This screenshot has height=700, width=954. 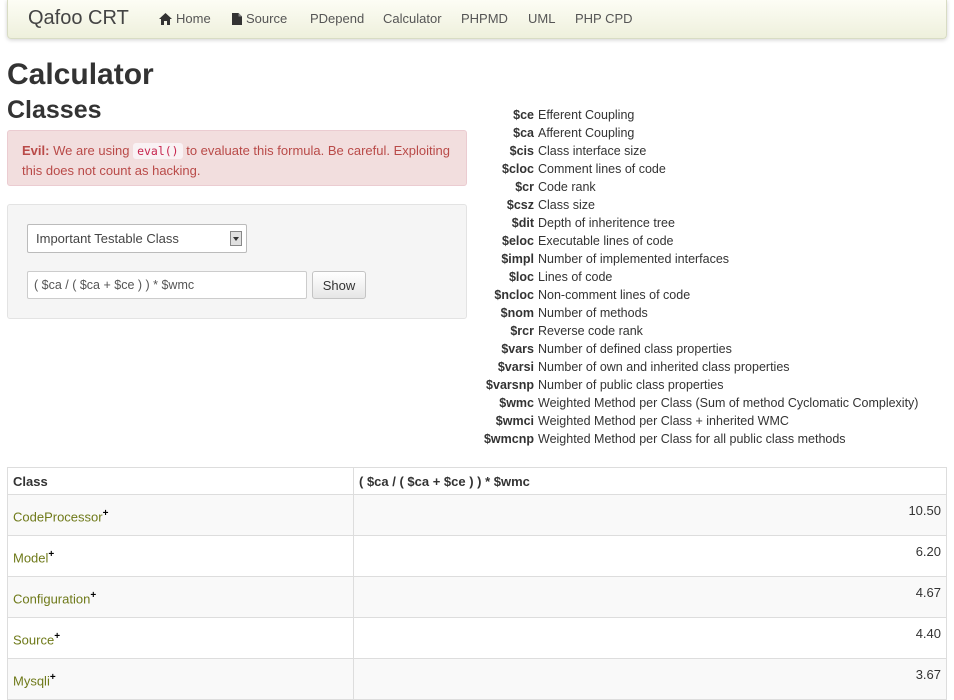 What do you see at coordinates (541, 18) in the screenshot?
I see `nav-uml: UML` at bounding box center [541, 18].